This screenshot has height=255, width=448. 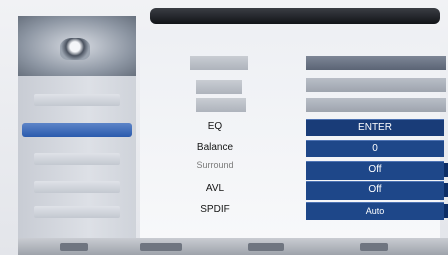 I want to click on spdif-label: SPDIF, so click(x=215, y=209).